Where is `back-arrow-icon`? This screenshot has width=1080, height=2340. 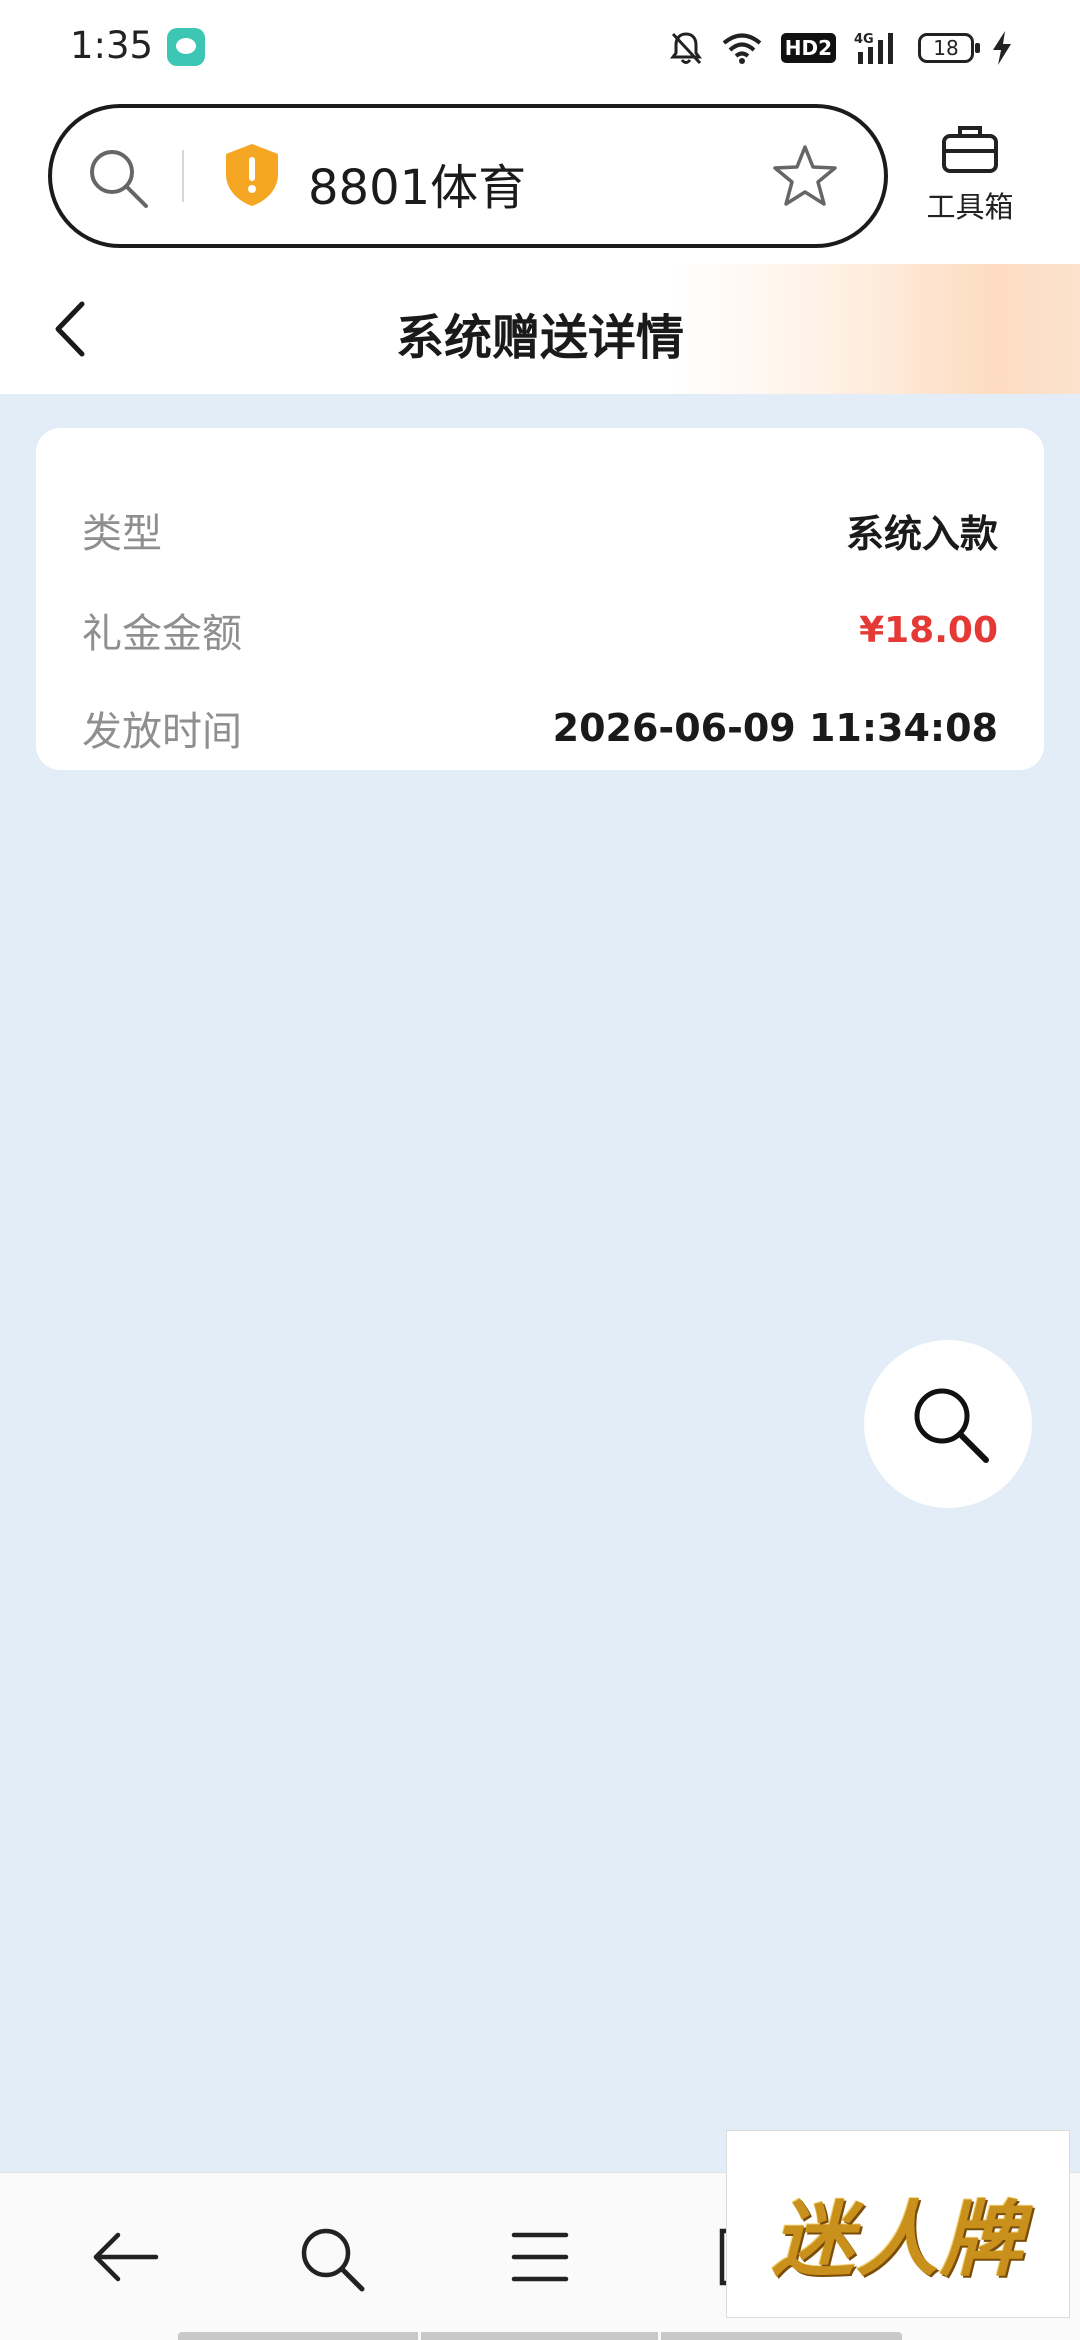 back-arrow-icon is located at coordinates (124, 2257).